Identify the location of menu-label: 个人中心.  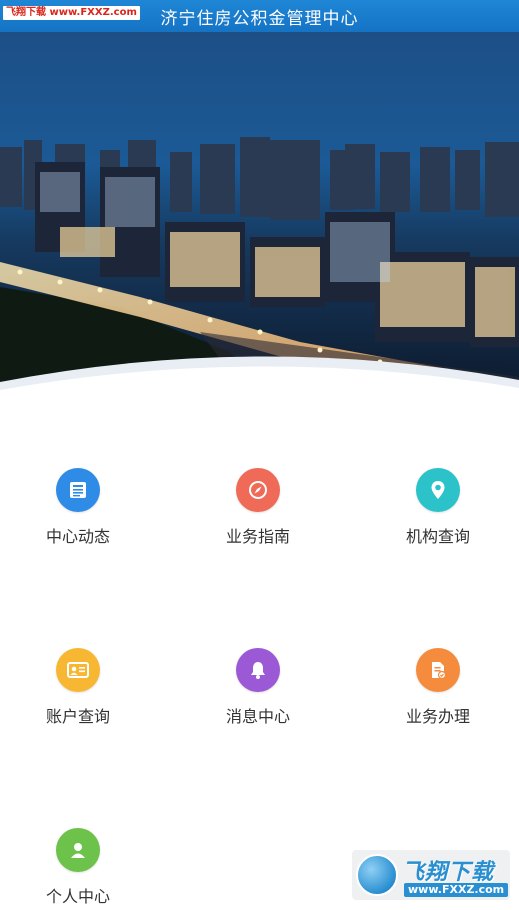
(77, 896).